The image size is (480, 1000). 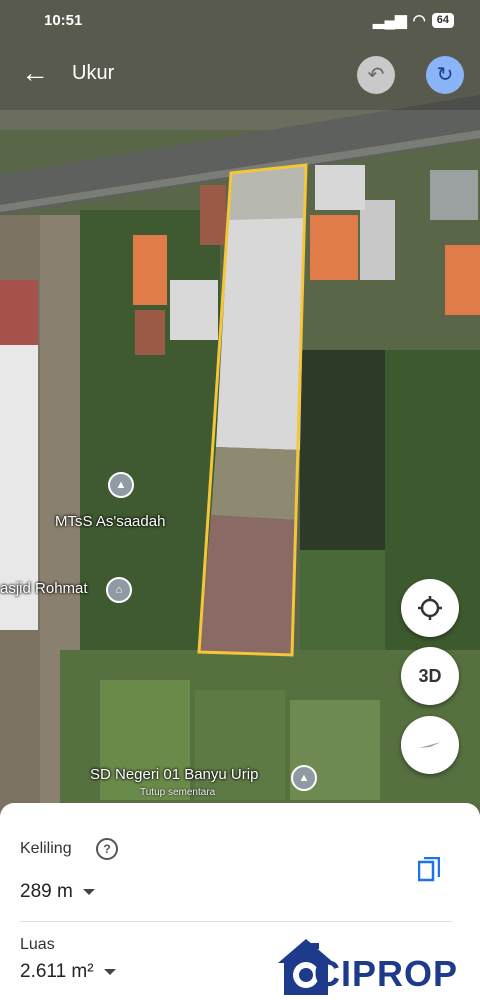 I want to click on perimeter-value: 289 m, so click(x=46, y=891).